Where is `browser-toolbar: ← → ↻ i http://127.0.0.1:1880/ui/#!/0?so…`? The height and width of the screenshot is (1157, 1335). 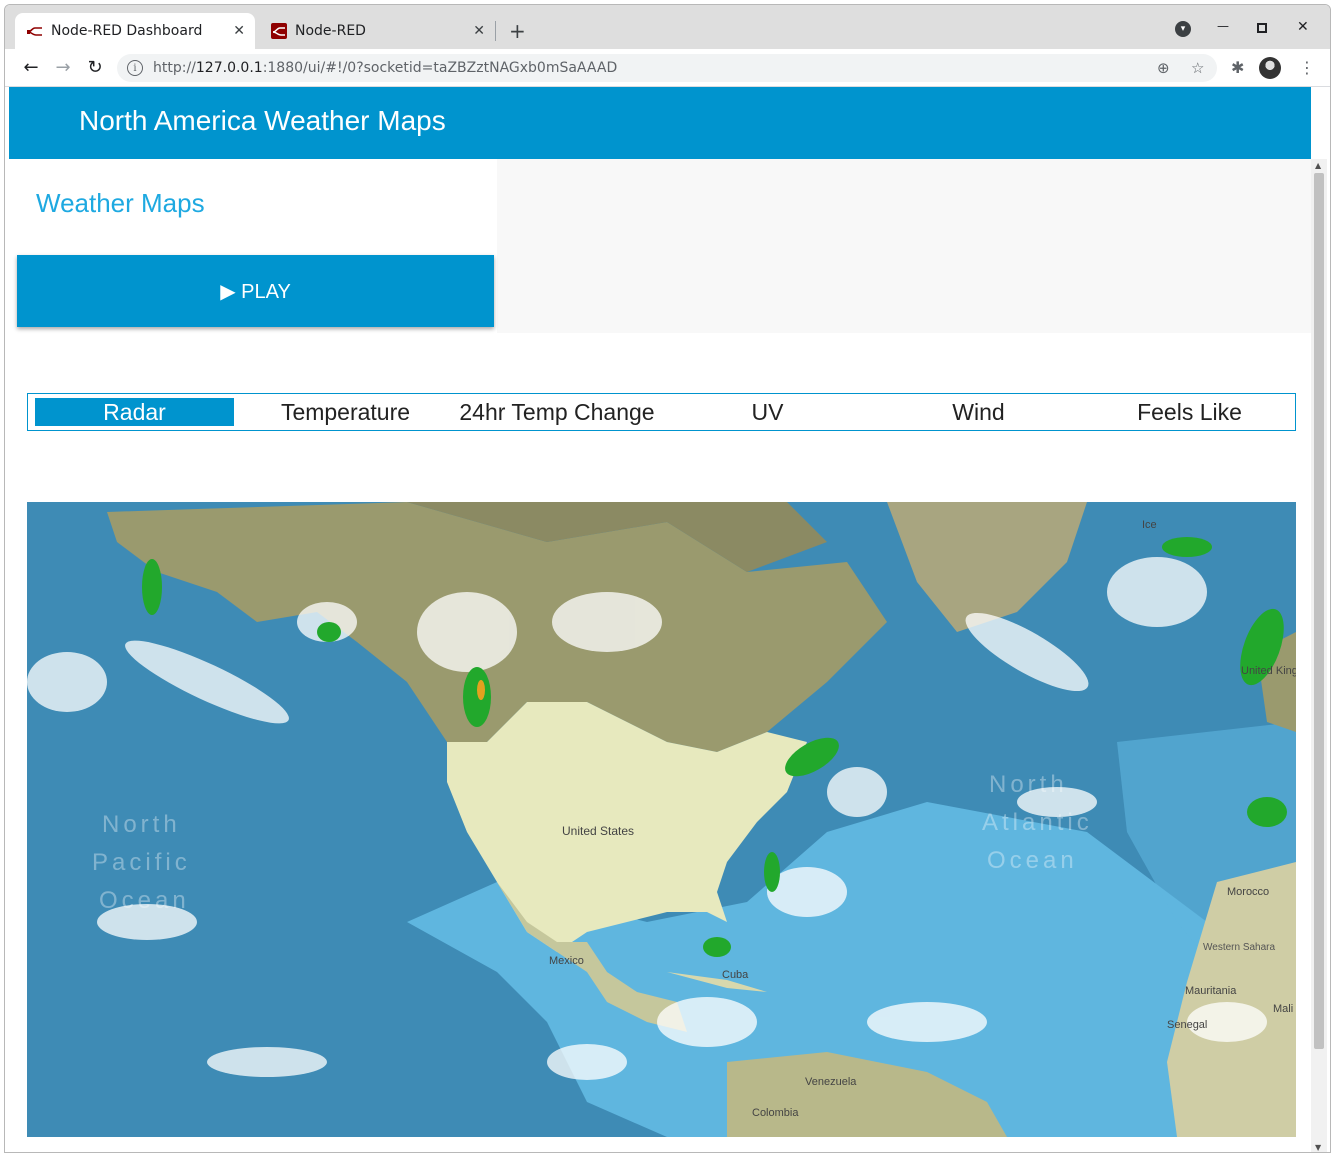 browser-toolbar: ← → ↻ i http://127.0.0.1:1880/ui/#!/0?so… is located at coordinates (667, 68).